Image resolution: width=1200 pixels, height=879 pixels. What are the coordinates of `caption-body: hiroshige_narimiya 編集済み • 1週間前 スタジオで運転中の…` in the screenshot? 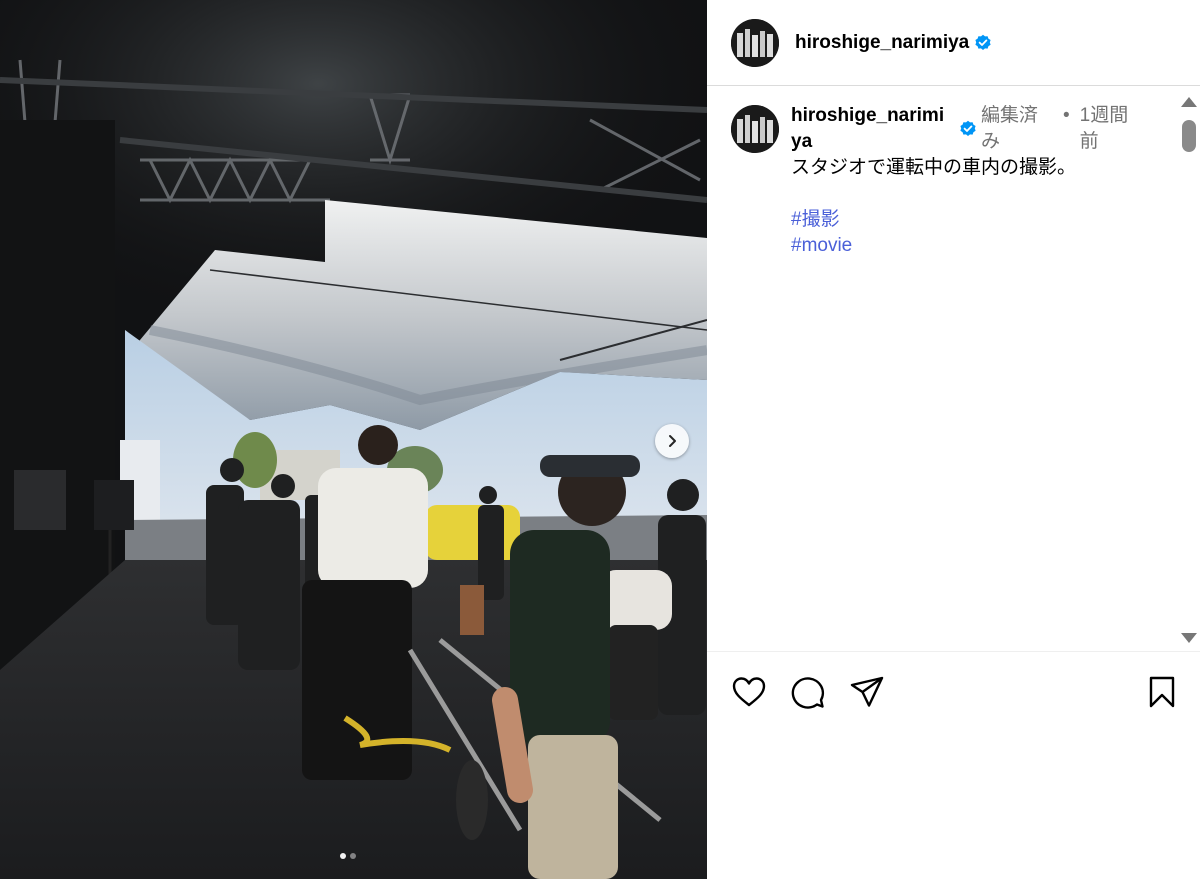 It's located at (977, 181).